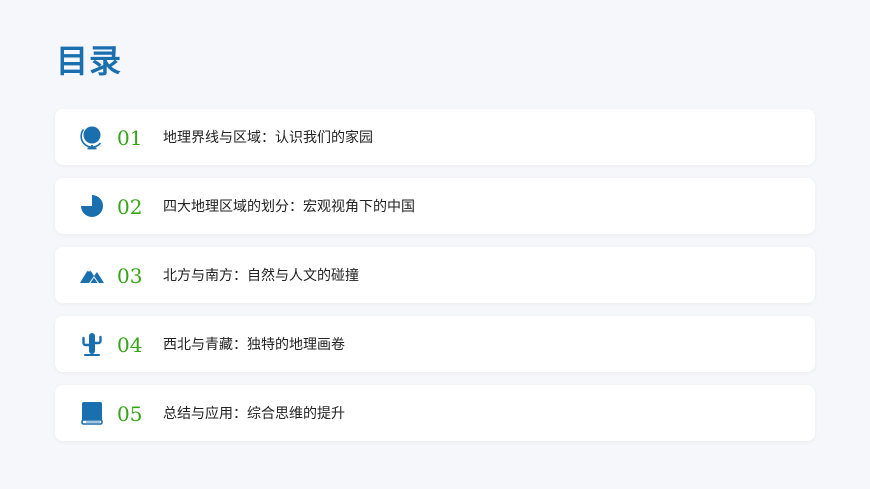 This screenshot has height=489, width=870. Describe the element at coordinates (254, 345) in the screenshot. I see `item-label: 西北与青藏：独特的地理画卷` at that location.